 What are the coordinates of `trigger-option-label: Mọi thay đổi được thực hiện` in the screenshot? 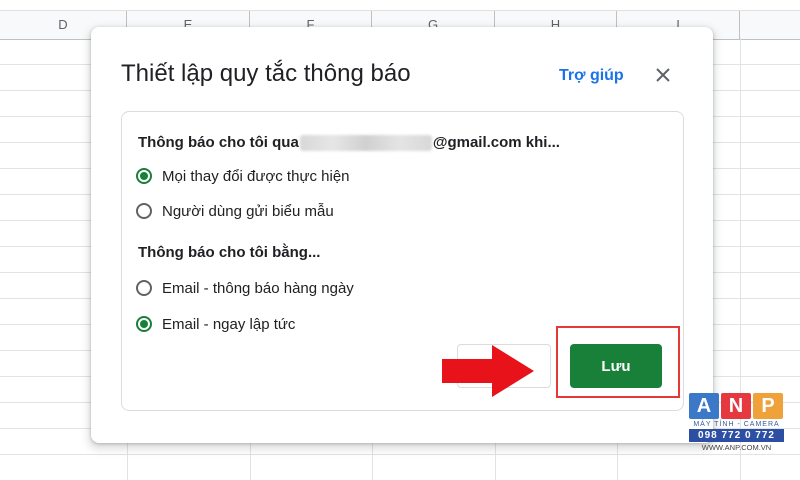 It's located at (256, 176).